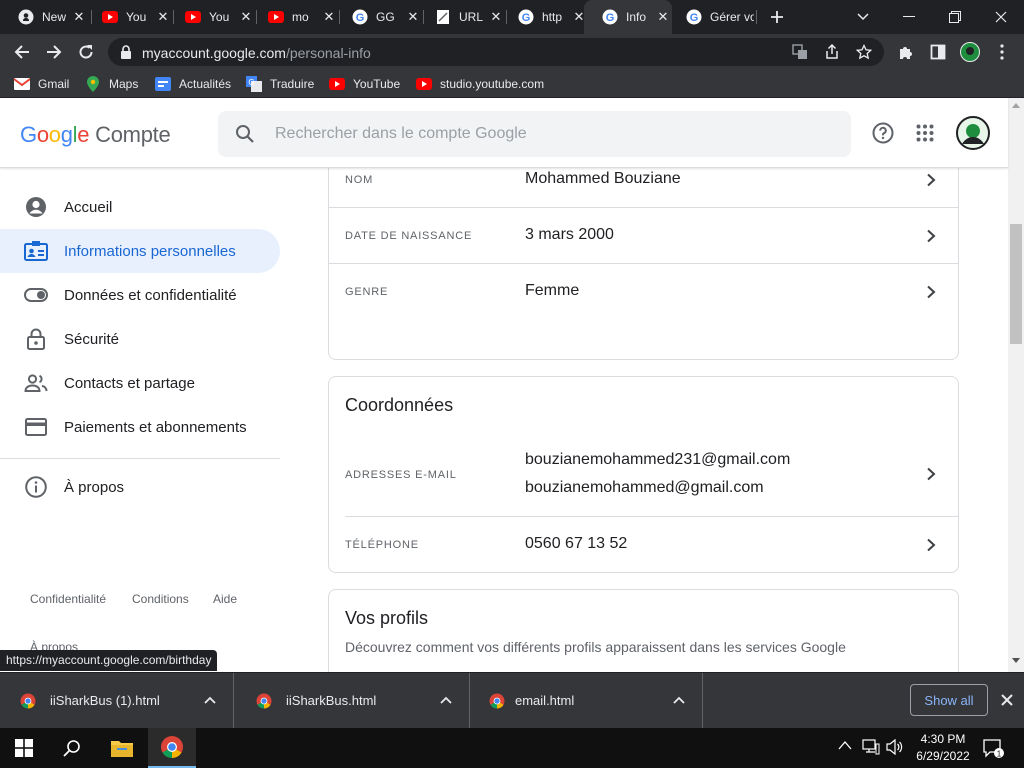 This screenshot has height=768, width=1024. I want to click on sidebar-item-paiements-abonnements: Paiements et abonnements, so click(140, 427).